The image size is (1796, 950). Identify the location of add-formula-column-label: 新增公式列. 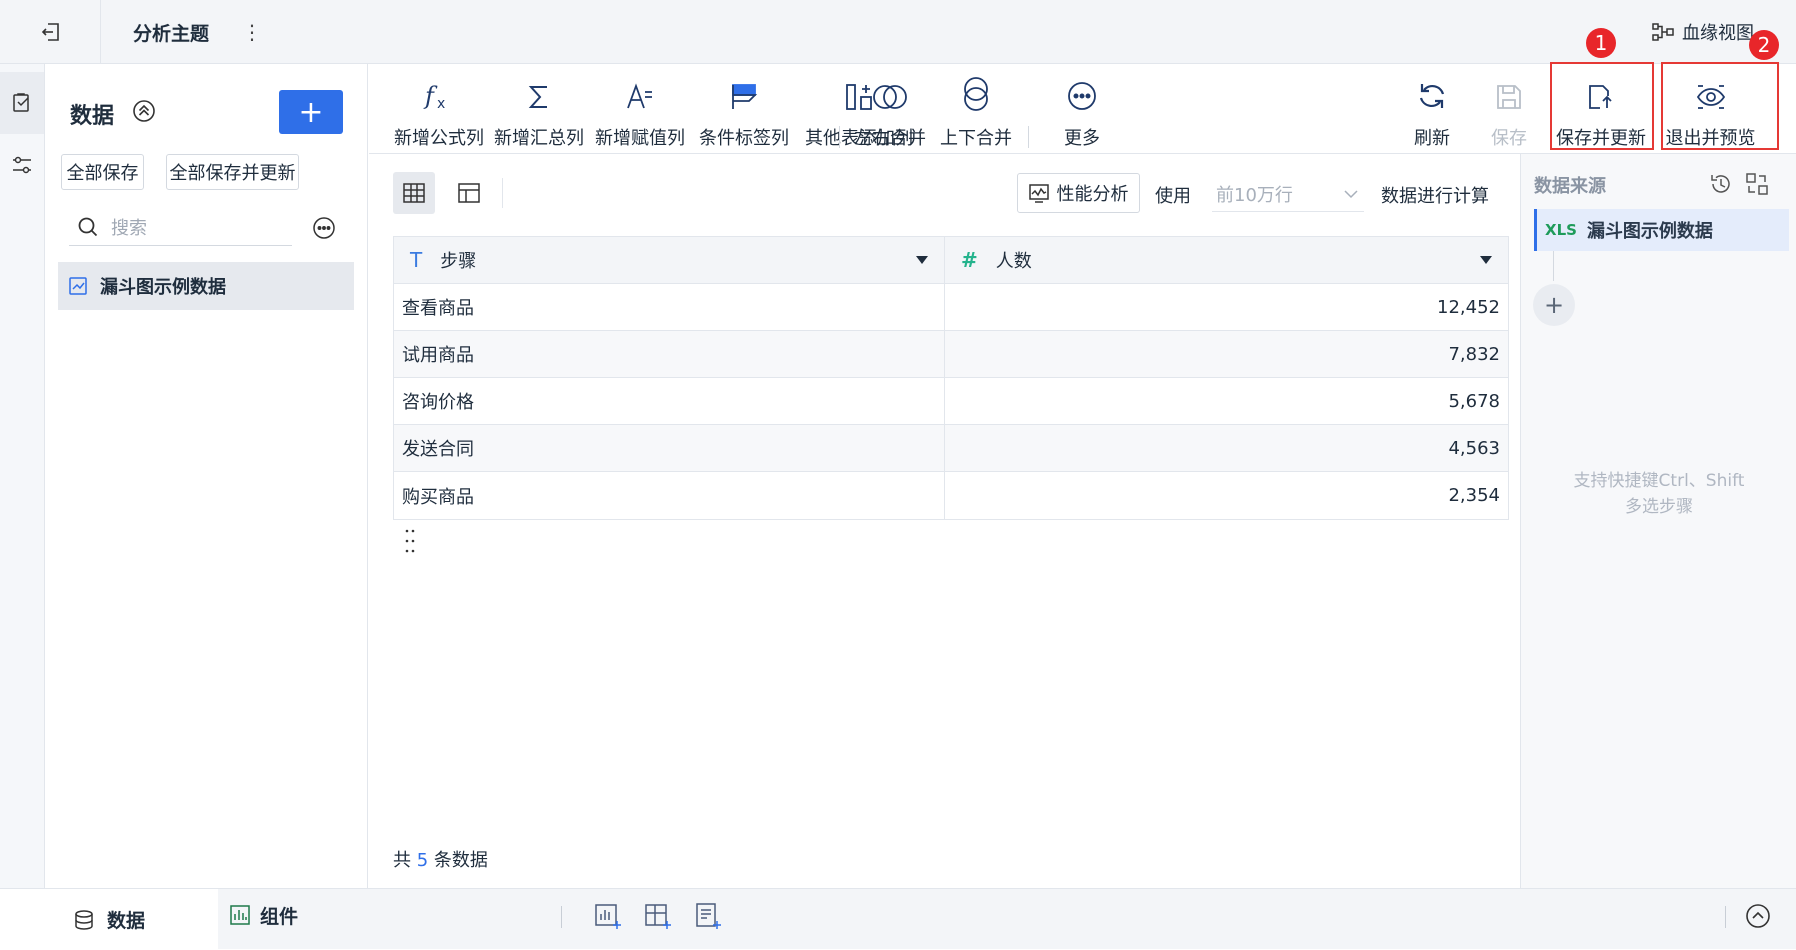
(439, 138).